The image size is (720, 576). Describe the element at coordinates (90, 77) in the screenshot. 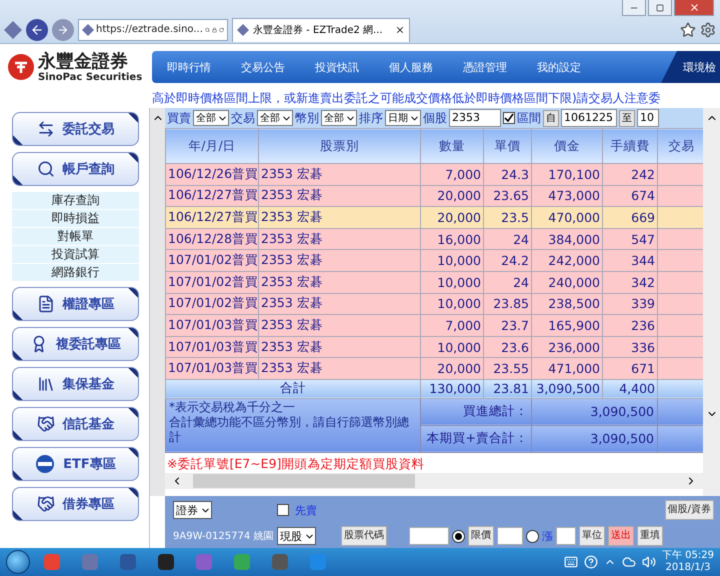

I see `logo-subtitle: SinoPac Securities` at that location.